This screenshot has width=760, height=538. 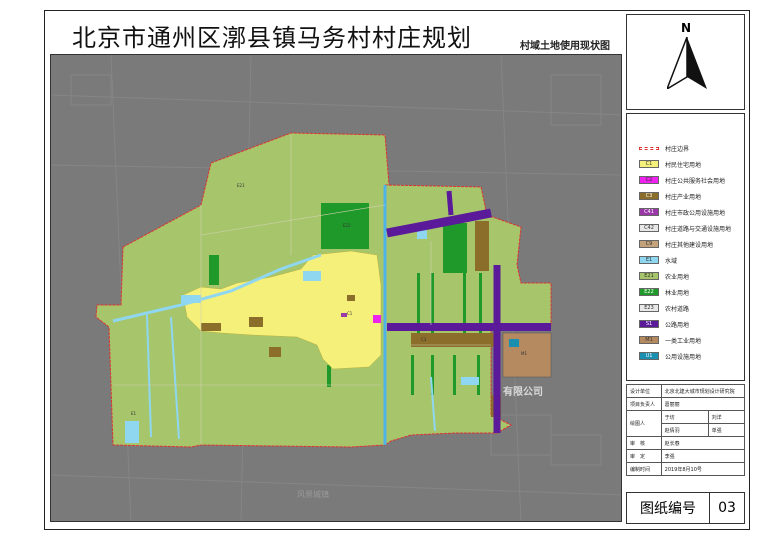 What do you see at coordinates (670, 196) in the screenshot?
I see `legend-item: C3 村庄产业用地` at bounding box center [670, 196].